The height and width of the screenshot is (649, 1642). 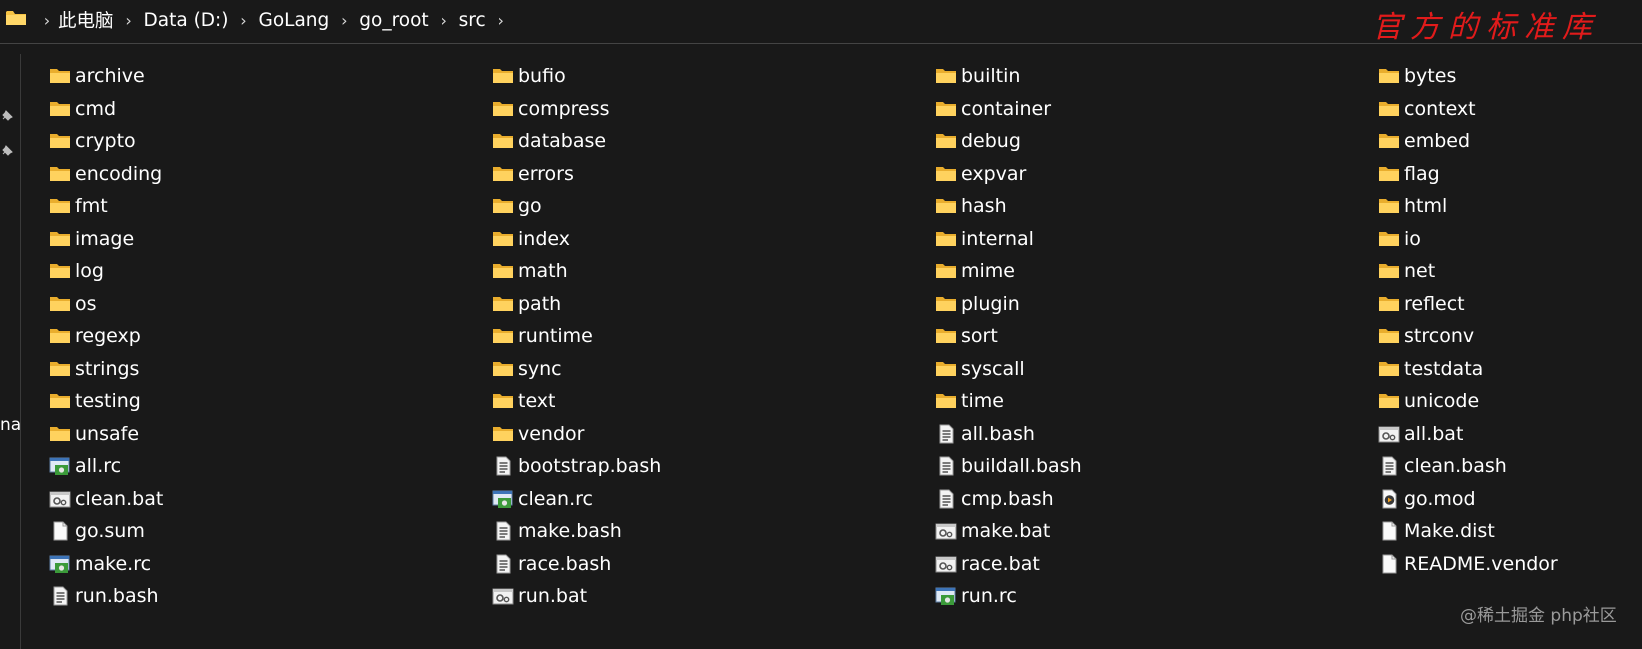 What do you see at coordinates (524, 401) in the screenshot?
I see `folder-item: text` at bounding box center [524, 401].